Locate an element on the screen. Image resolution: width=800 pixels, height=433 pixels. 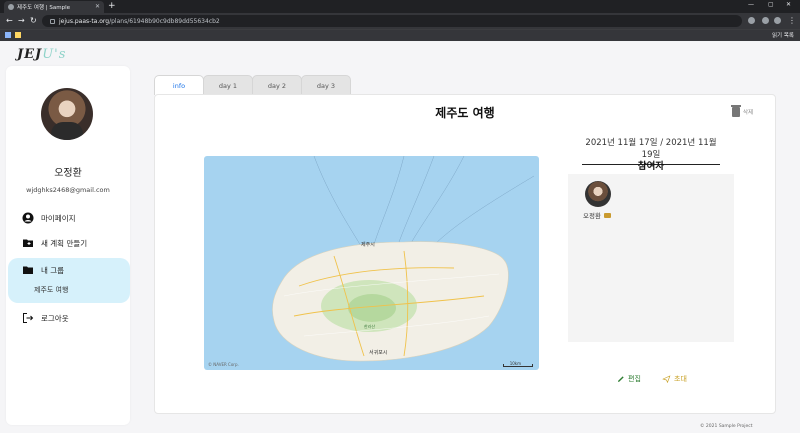
tab-title: 제주도 여행 | Sample is located at coordinates (44, 8).